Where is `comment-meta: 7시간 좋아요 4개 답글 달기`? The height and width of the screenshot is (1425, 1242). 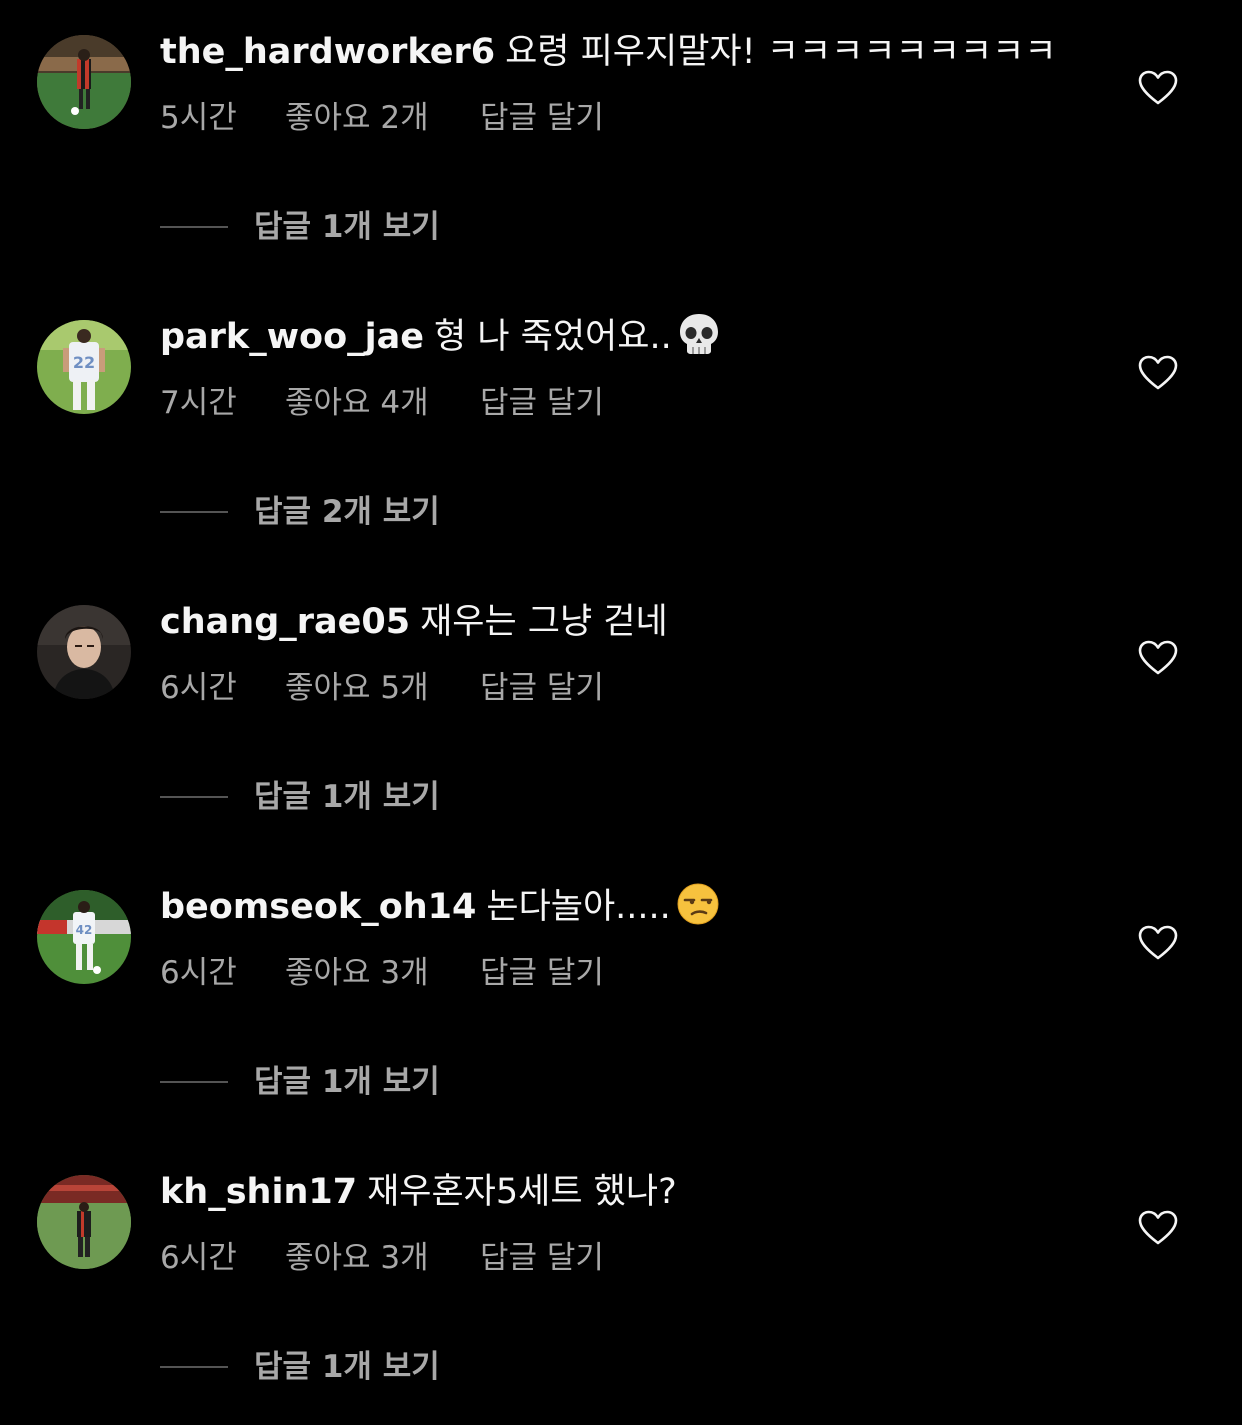 comment-meta: 7시간 좋아요 4개 답글 달기 is located at coordinates (382, 403).